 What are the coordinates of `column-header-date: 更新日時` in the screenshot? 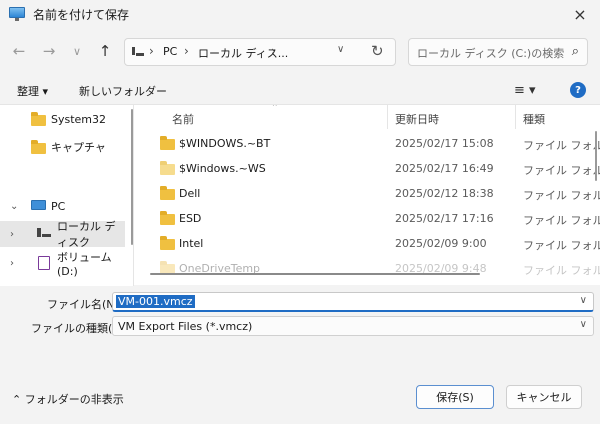 It's located at (417, 119).